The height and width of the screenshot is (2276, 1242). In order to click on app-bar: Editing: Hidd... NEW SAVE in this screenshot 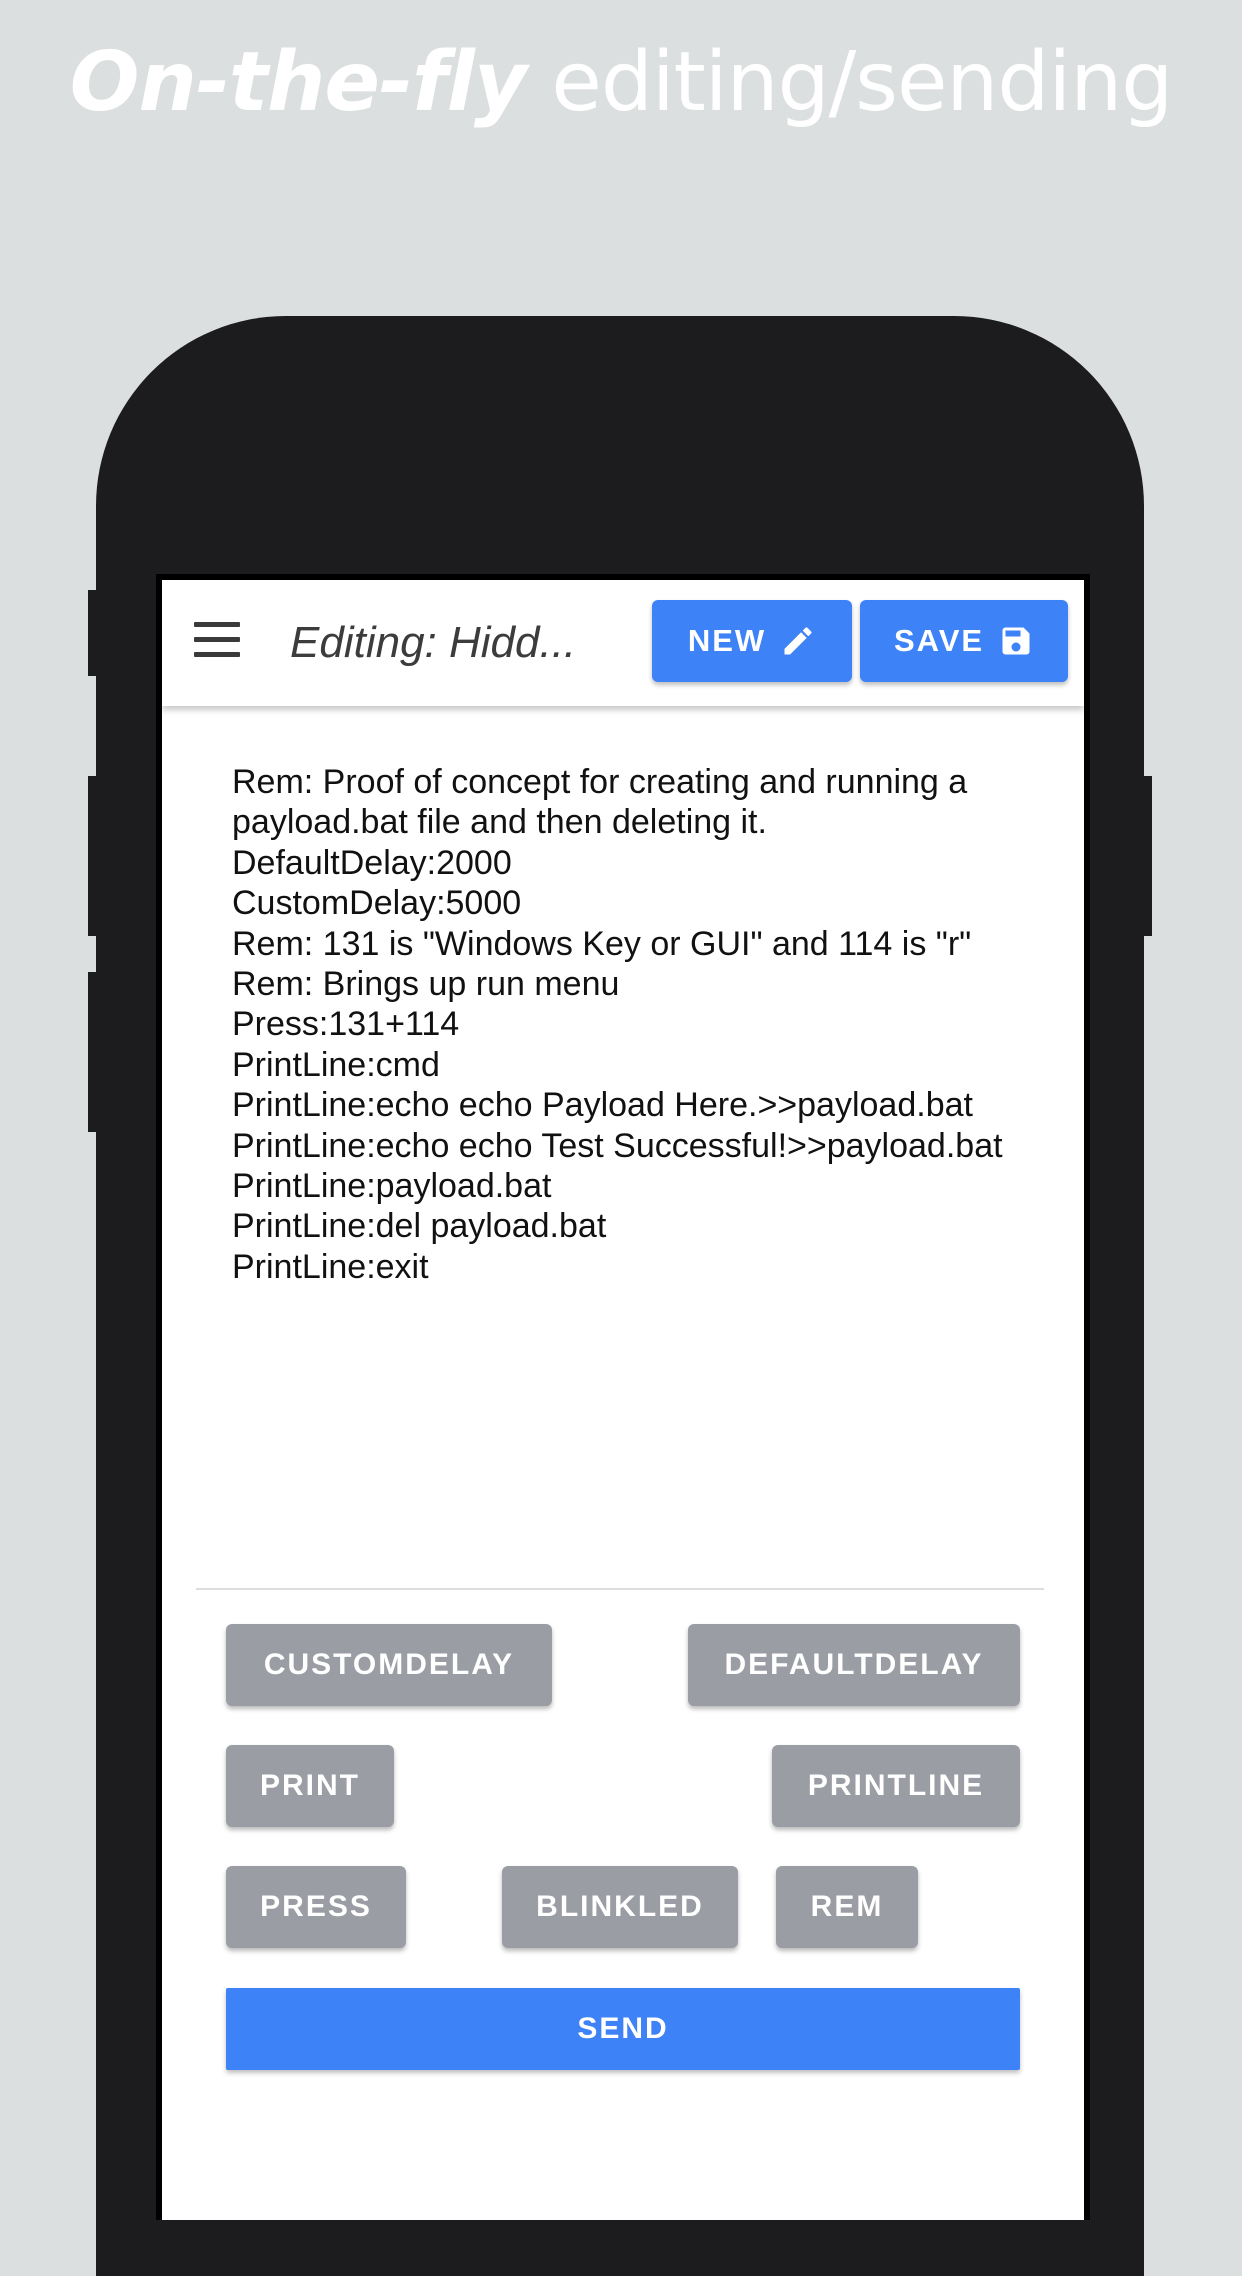, I will do `click(623, 643)`.